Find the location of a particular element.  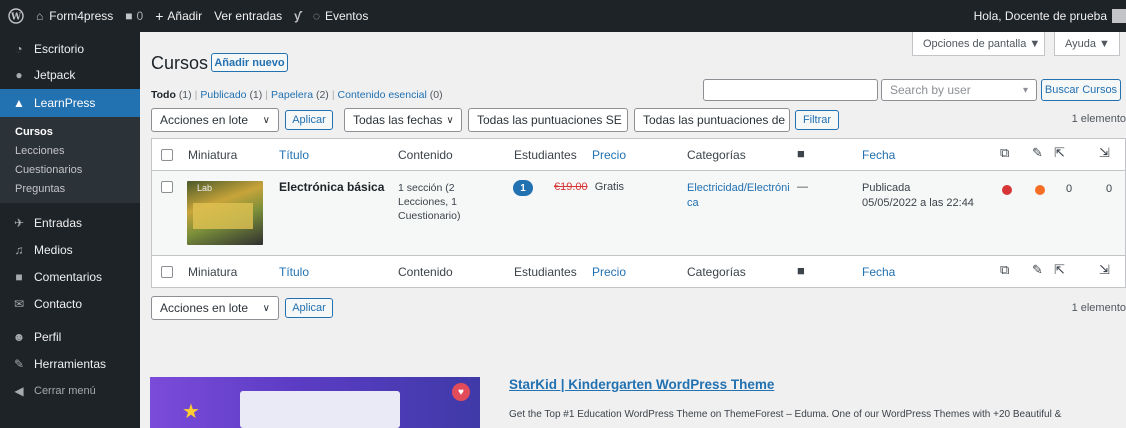

view-all: Todo (1) is located at coordinates (171, 95).